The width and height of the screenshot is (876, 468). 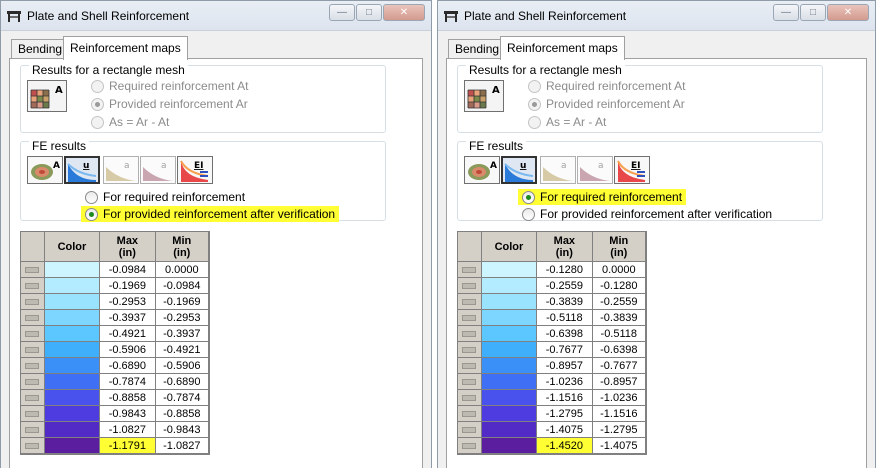 What do you see at coordinates (619, 302) in the screenshot?
I see `min-value-cell: -0.2559` at bounding box center [619, 302].